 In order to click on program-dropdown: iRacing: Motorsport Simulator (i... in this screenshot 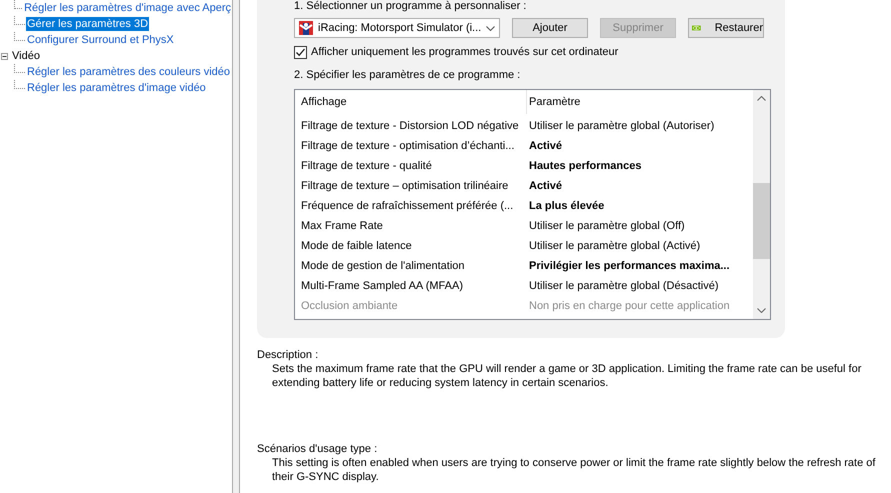, I will do `click(397, 28)`.